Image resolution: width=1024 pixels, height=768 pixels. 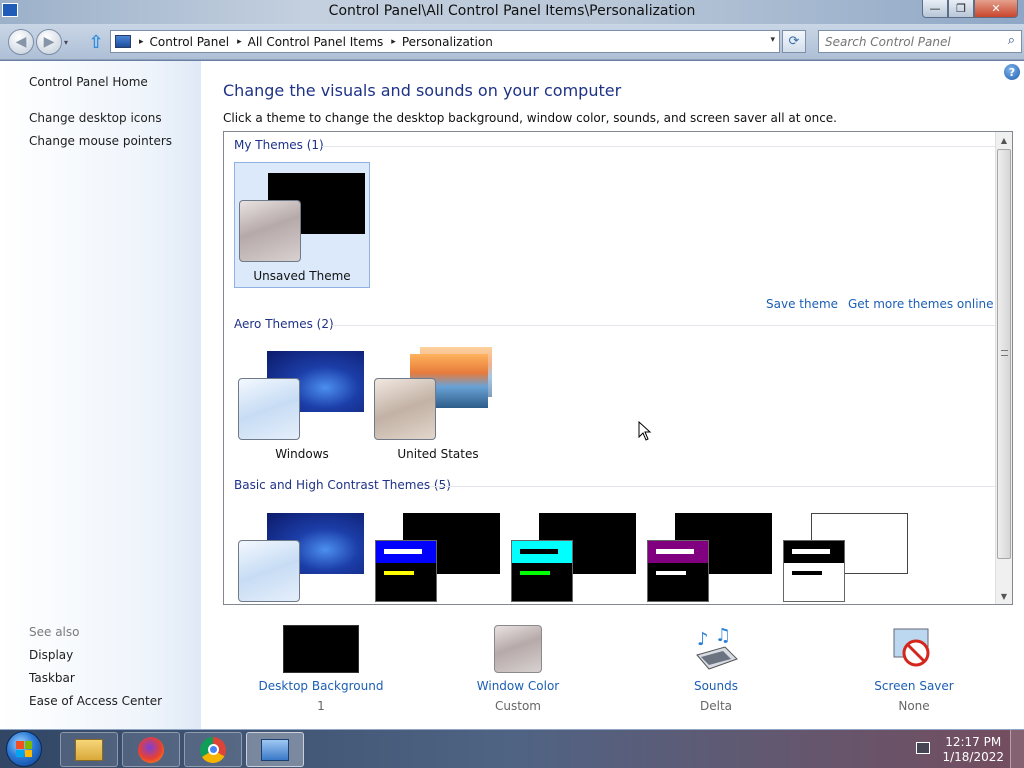 What do you see at coordinates (846, 554) in the screenshot?
I see `theme-high-contrast-white` at bounding box center [846, 554].